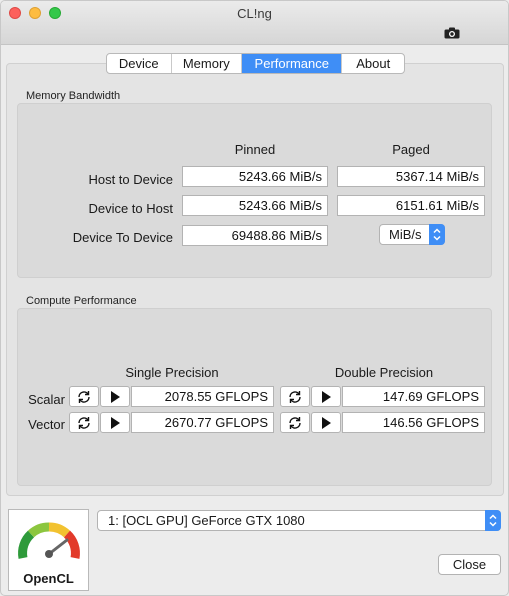 The height and width of the screenshot is (596, 509). Describe the element at coordinates (48, 578) in the screenshot. I see `opencl-logo-text: OpenCL` at that location.